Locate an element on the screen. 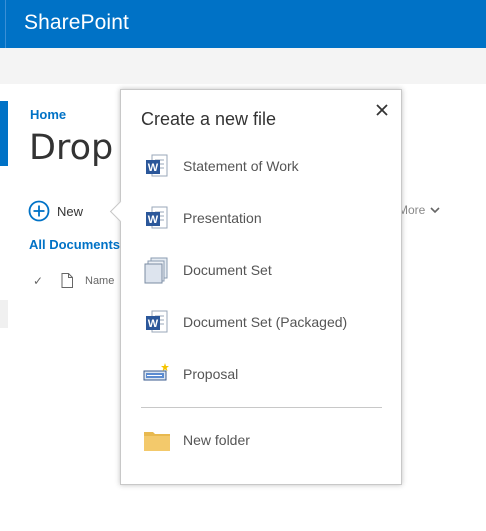 The width and height of the screenshot is (486, 531). menu-item-presentation: W Presentation is located at coordinates (263, 218).